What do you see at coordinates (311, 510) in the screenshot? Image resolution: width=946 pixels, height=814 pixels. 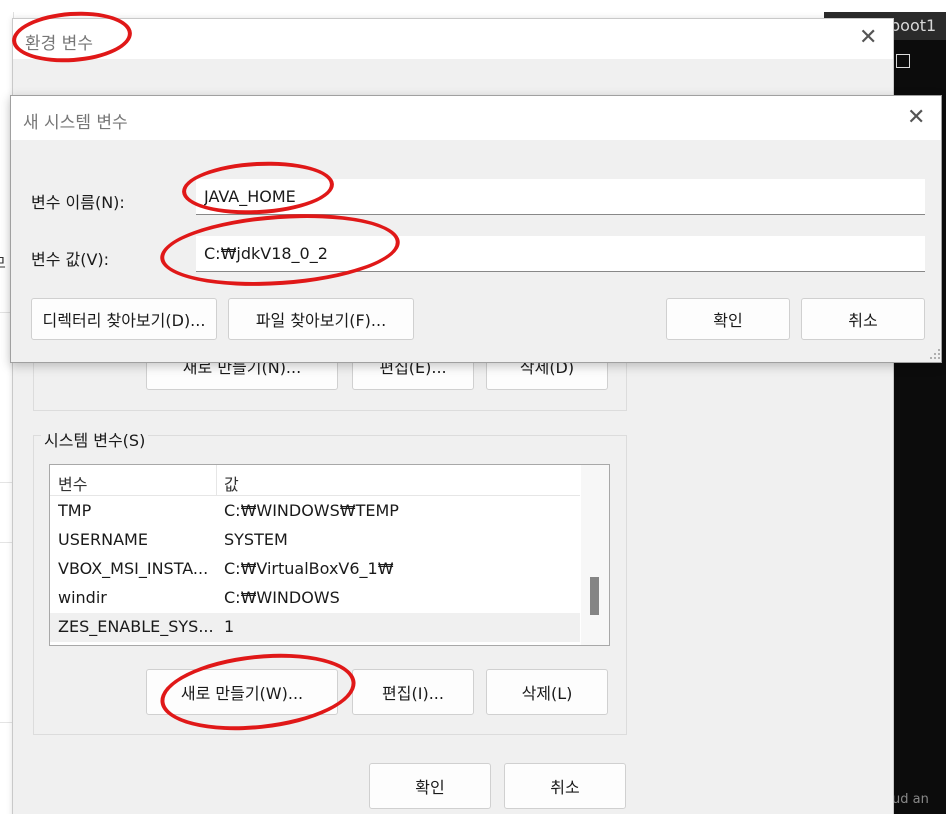 I see `row-variable-value: C:₩WINDOWS₩TEMP` at bounding box center [311, 510].